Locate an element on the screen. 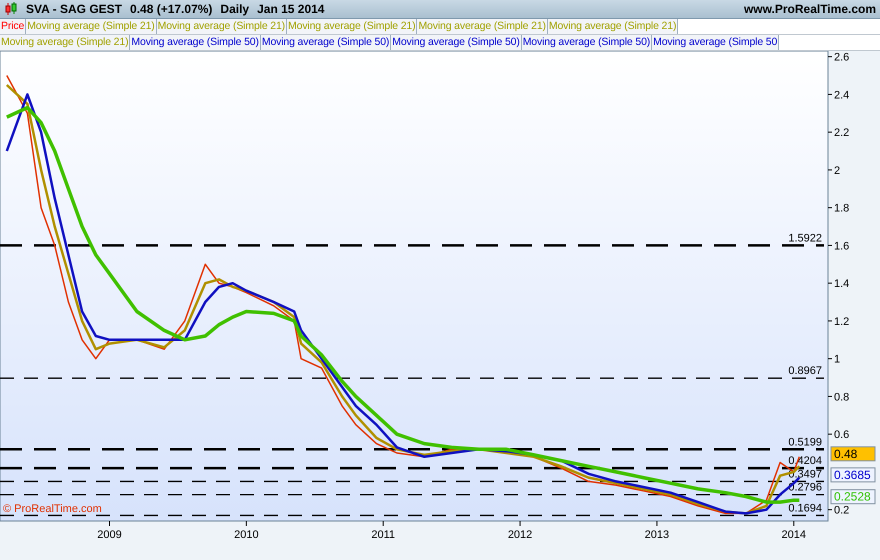  axis-label: 2011 is located at coordinates (383, 535).